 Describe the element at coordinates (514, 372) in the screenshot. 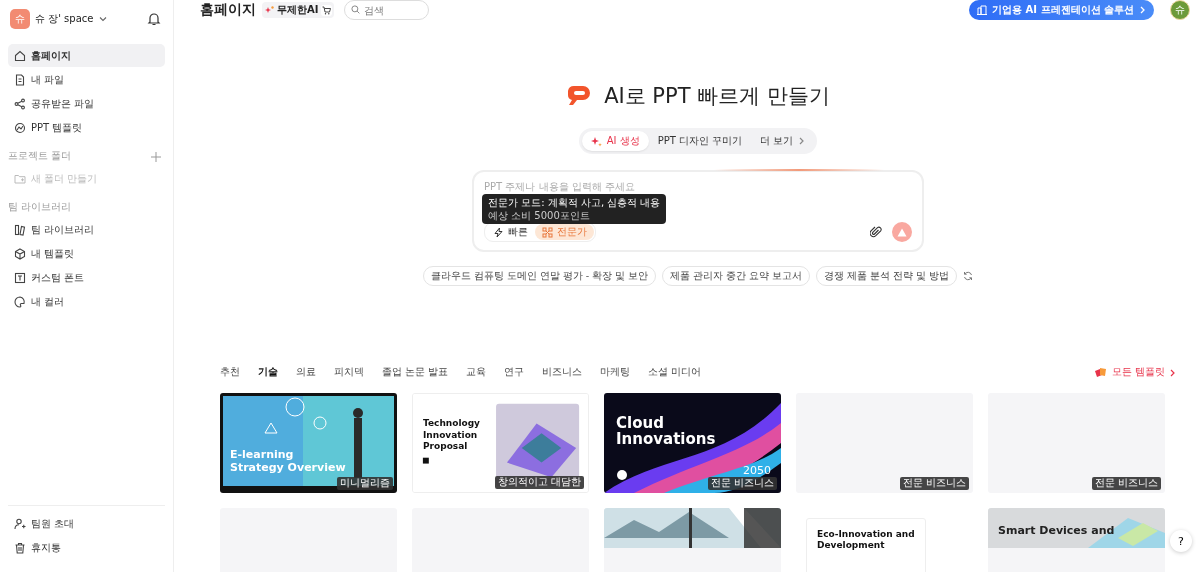

I see `category-tab: 연구` at that location.